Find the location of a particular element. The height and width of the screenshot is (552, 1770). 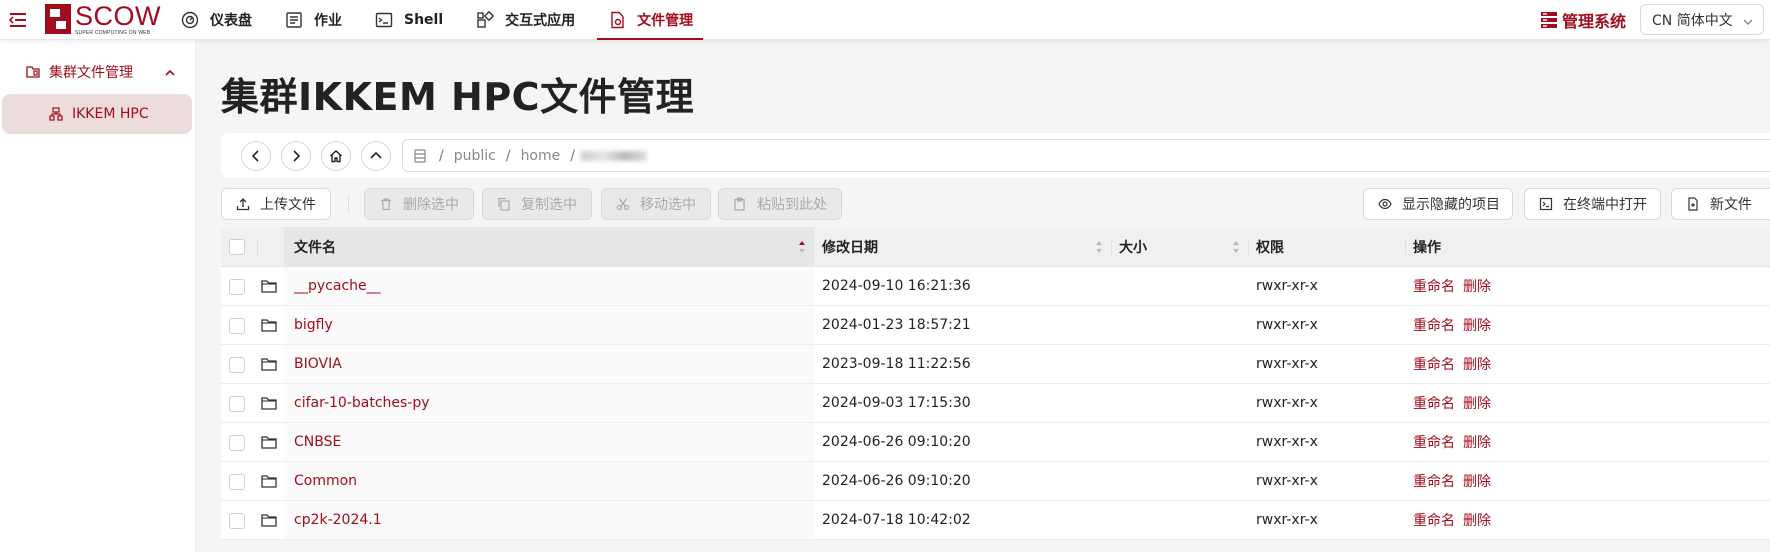

column-actions-label: 操作 is located at coordinates (1427, 248).